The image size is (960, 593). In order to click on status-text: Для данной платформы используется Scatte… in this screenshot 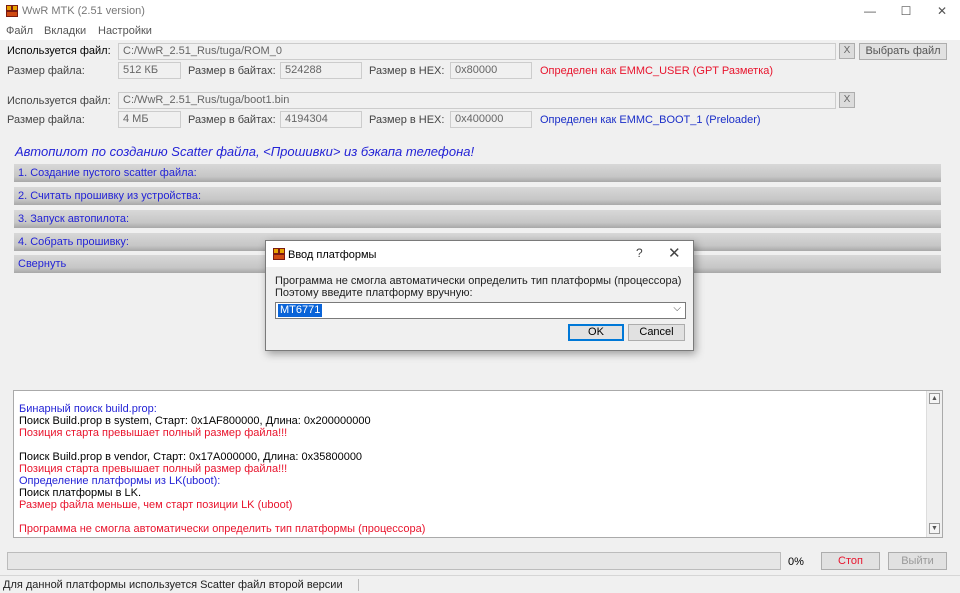, I will do `click(173, 585)`.